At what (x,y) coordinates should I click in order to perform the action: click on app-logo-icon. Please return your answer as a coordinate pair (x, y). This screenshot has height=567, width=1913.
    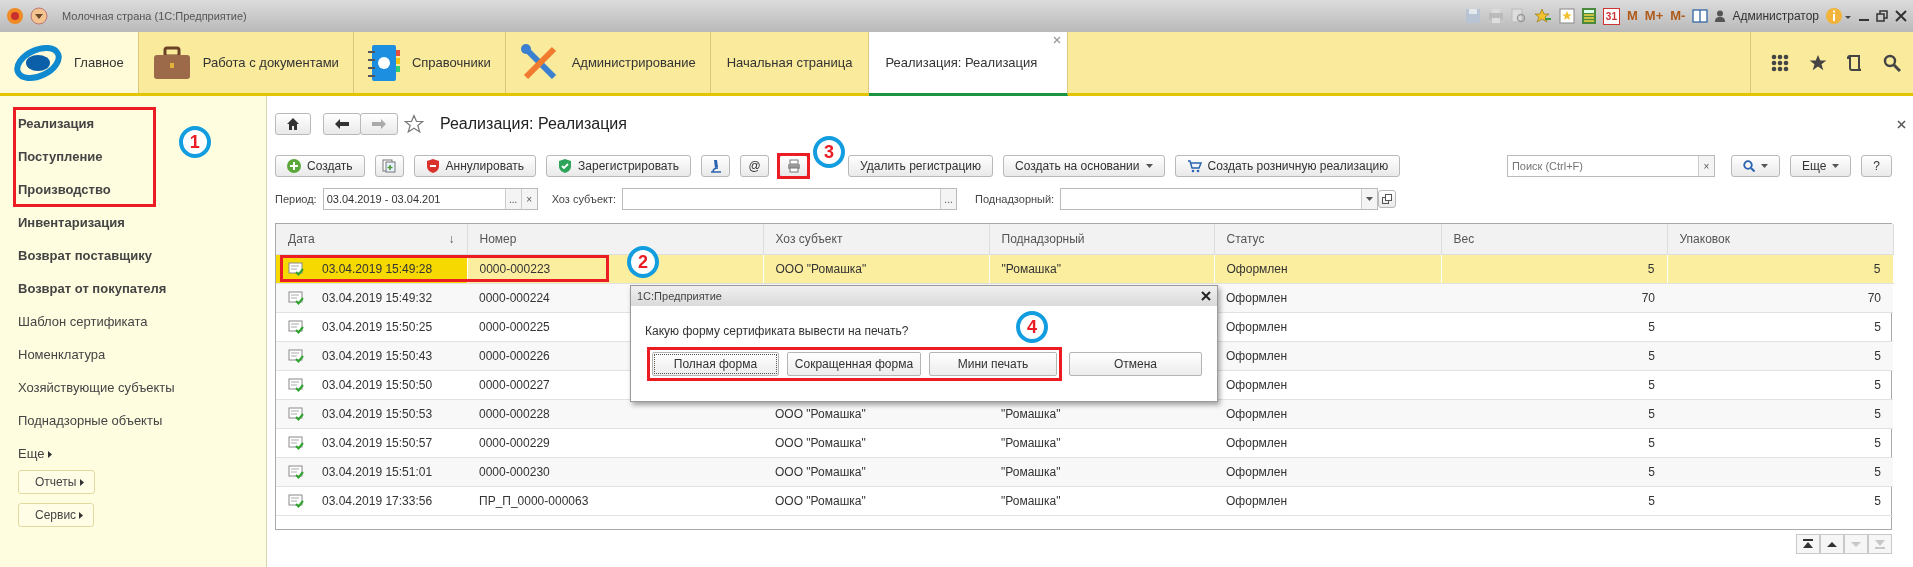
    Looking at the image, I should click on (15, 16).